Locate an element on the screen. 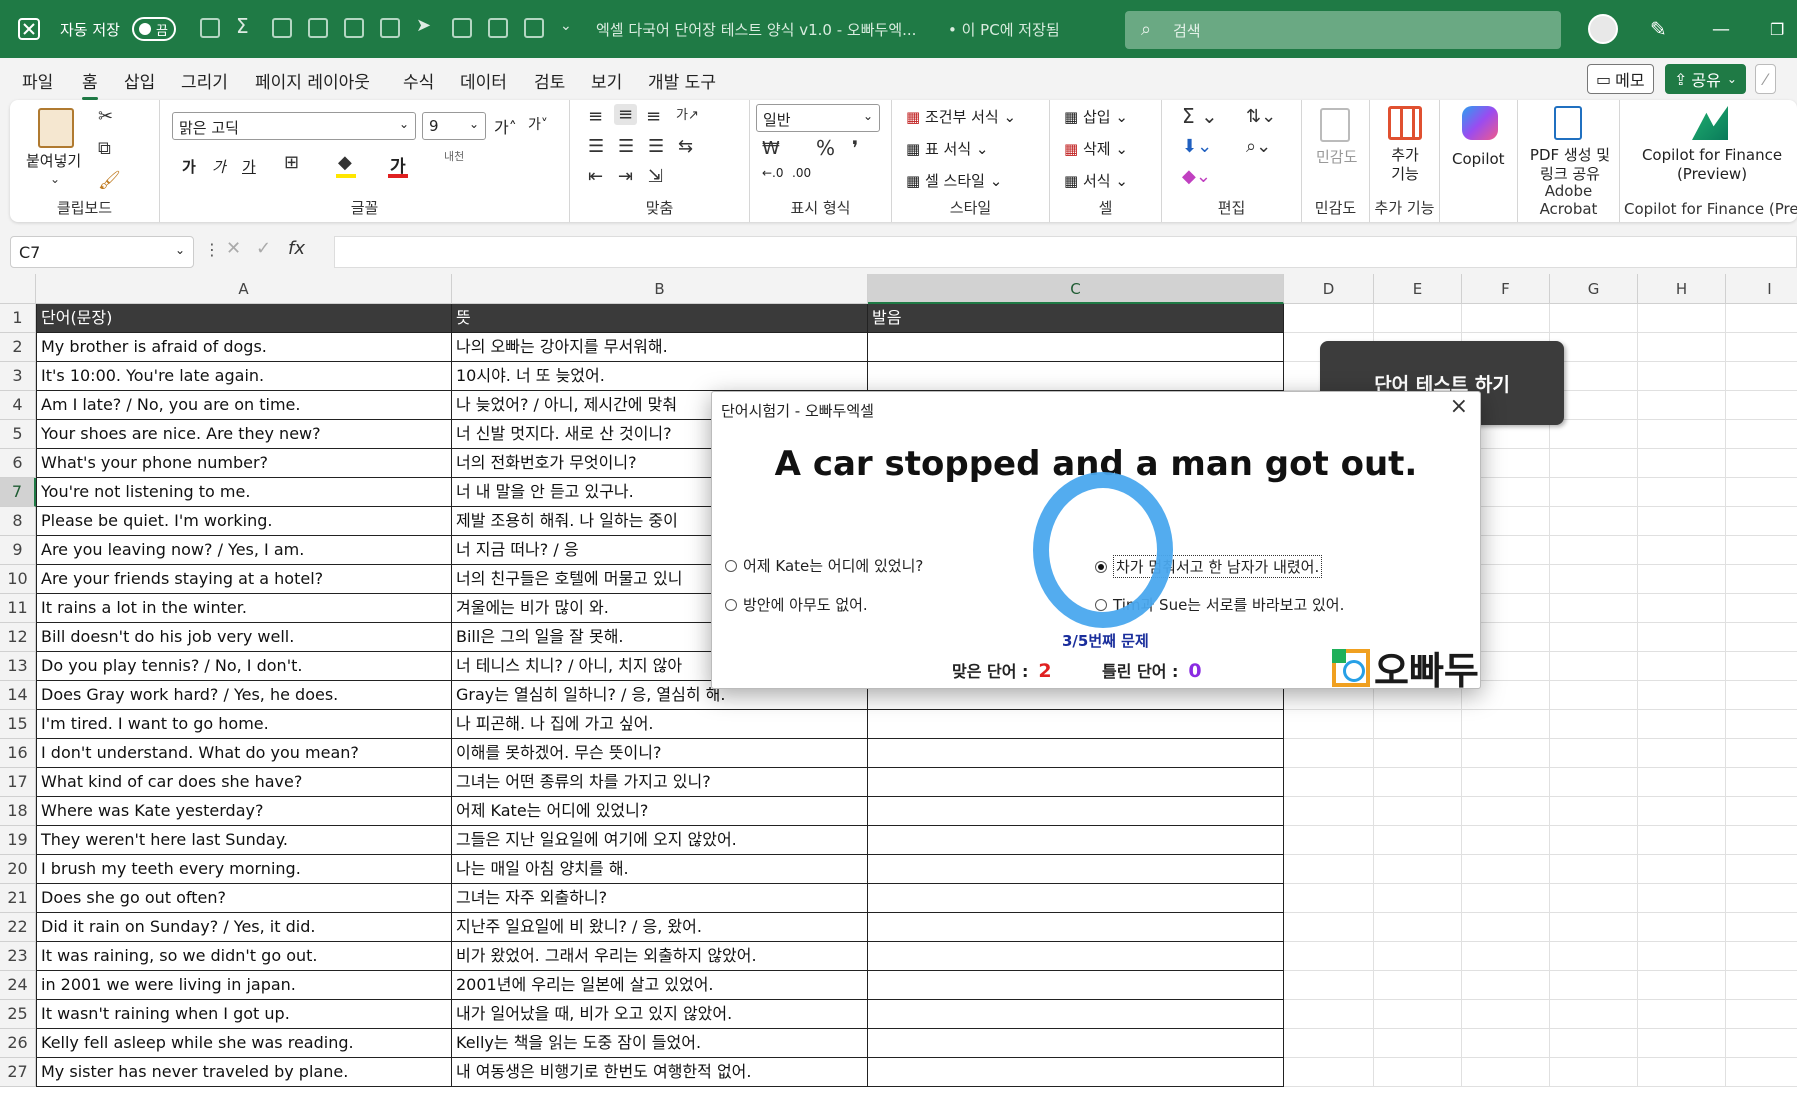 Image resolution: width=1797 pixels, height=1093 pixels. column-header-b: B is located at coordinates (660, 289).